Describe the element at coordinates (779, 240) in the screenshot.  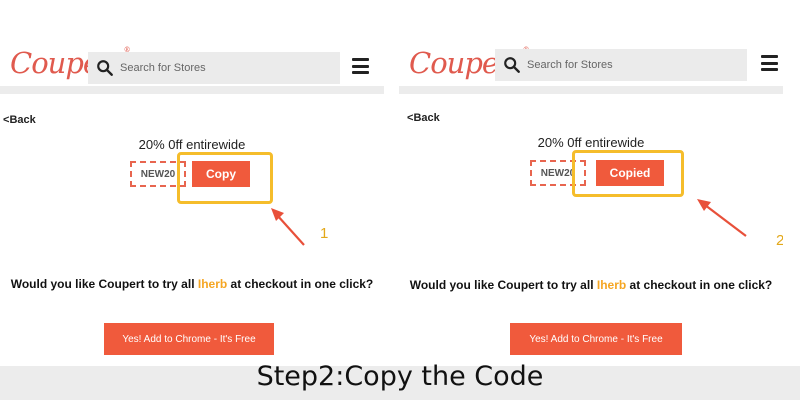
I see `step-number: 2` at that location.